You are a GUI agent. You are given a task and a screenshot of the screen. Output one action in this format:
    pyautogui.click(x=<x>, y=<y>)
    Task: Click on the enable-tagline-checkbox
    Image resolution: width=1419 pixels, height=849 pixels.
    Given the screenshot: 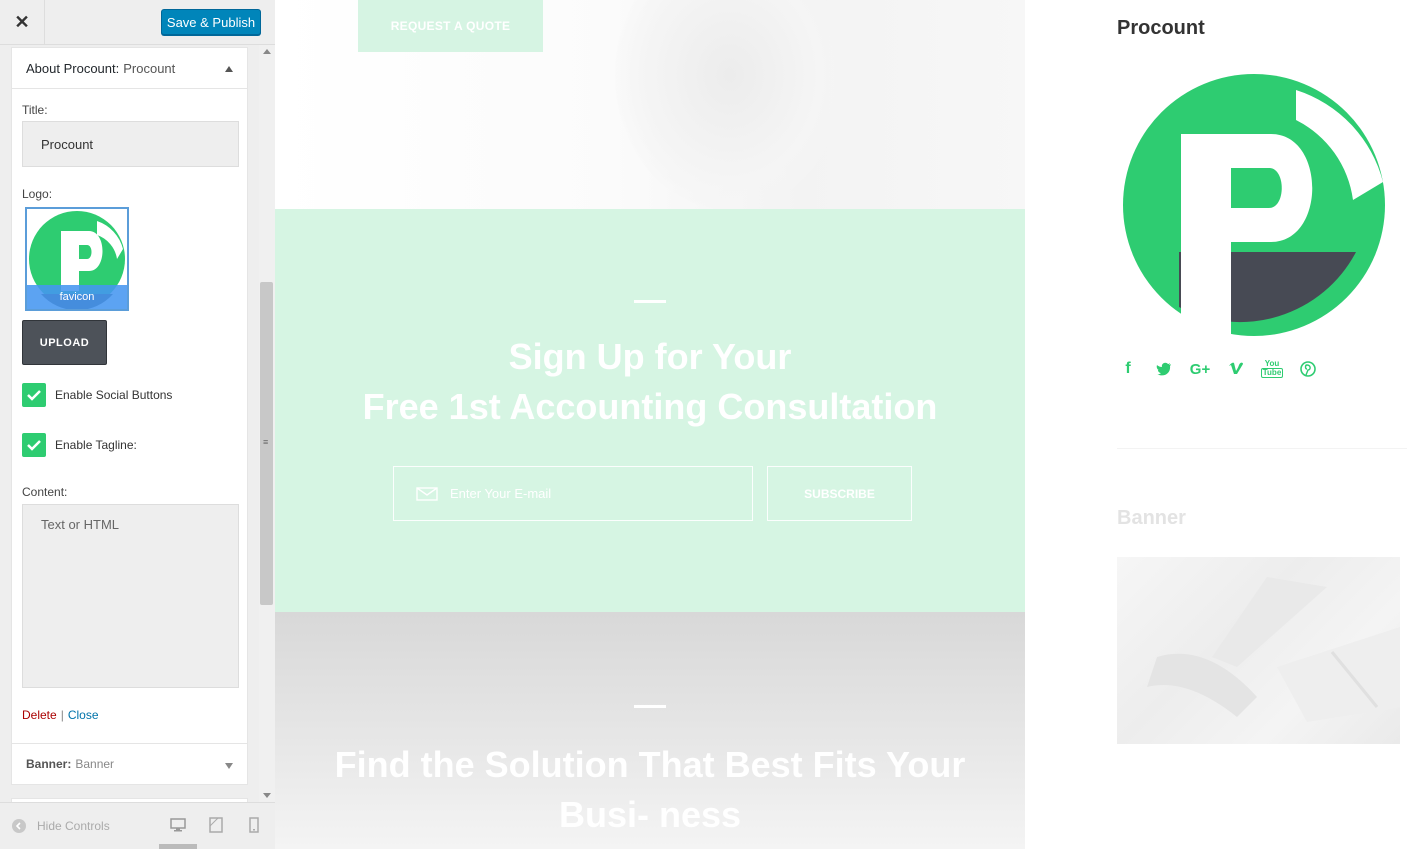 What is the action you would take?
    pyautogui.click(x=34, y=445)
    